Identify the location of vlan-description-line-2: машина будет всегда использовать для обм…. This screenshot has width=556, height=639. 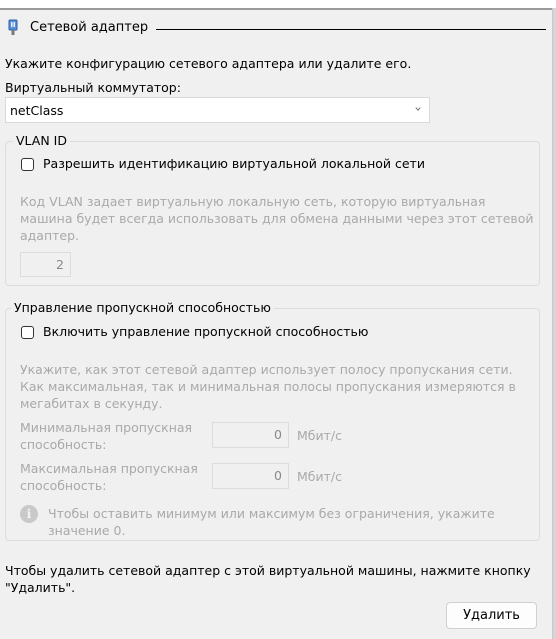
(277, 218).